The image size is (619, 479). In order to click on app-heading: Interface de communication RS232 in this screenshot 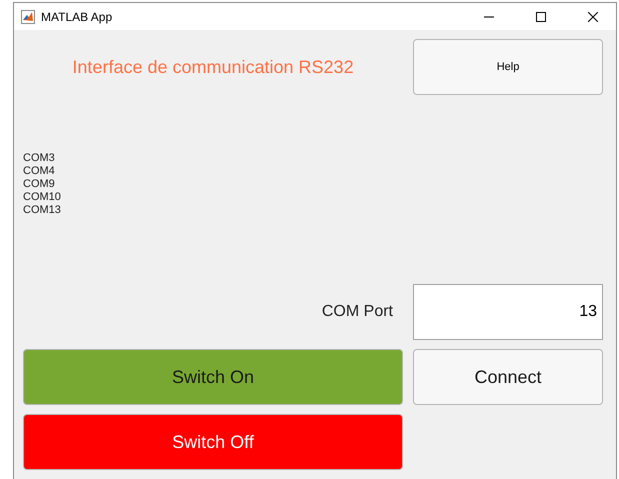, I will do `click(213, 67)`.